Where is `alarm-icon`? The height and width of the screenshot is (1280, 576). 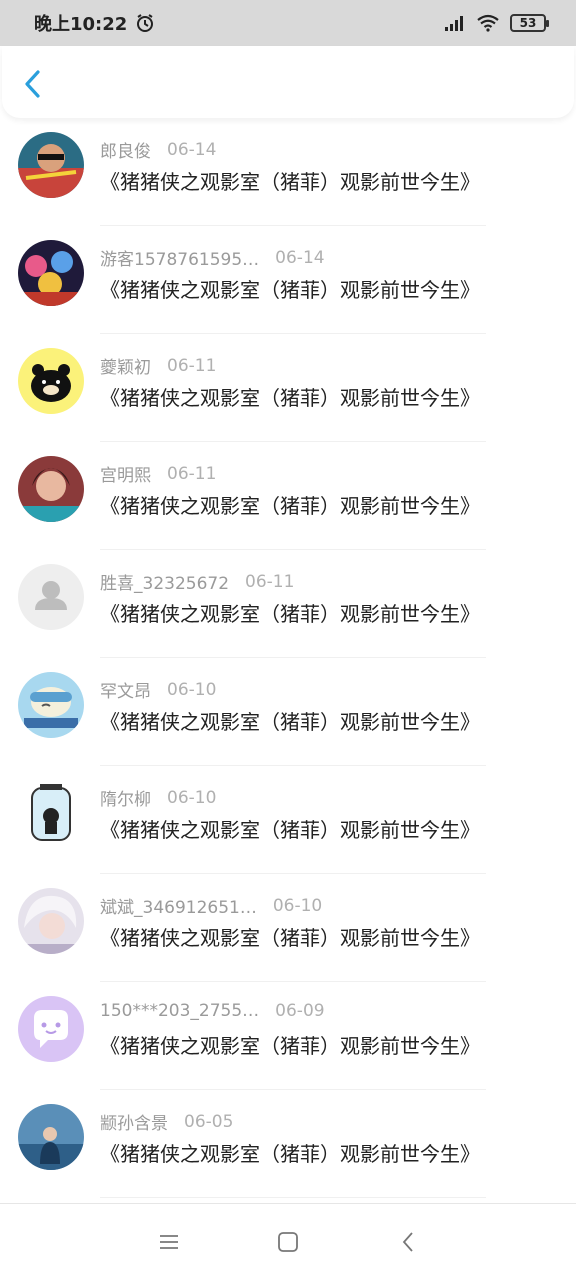 alarm-icon is located at coordinates (145, 23).